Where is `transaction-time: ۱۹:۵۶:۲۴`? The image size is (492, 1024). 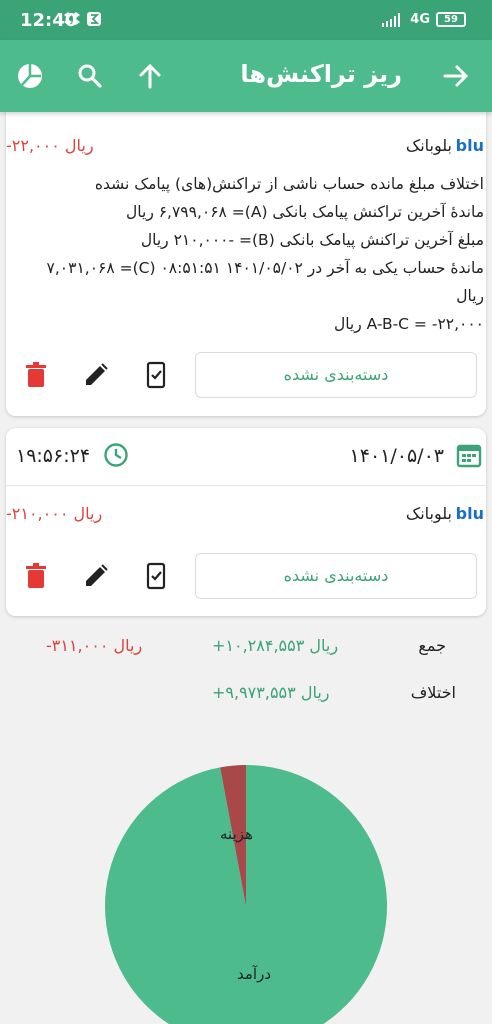
transaction-time: ۱۹:۵۶:۲۴ is located at coordinates (53, 456).